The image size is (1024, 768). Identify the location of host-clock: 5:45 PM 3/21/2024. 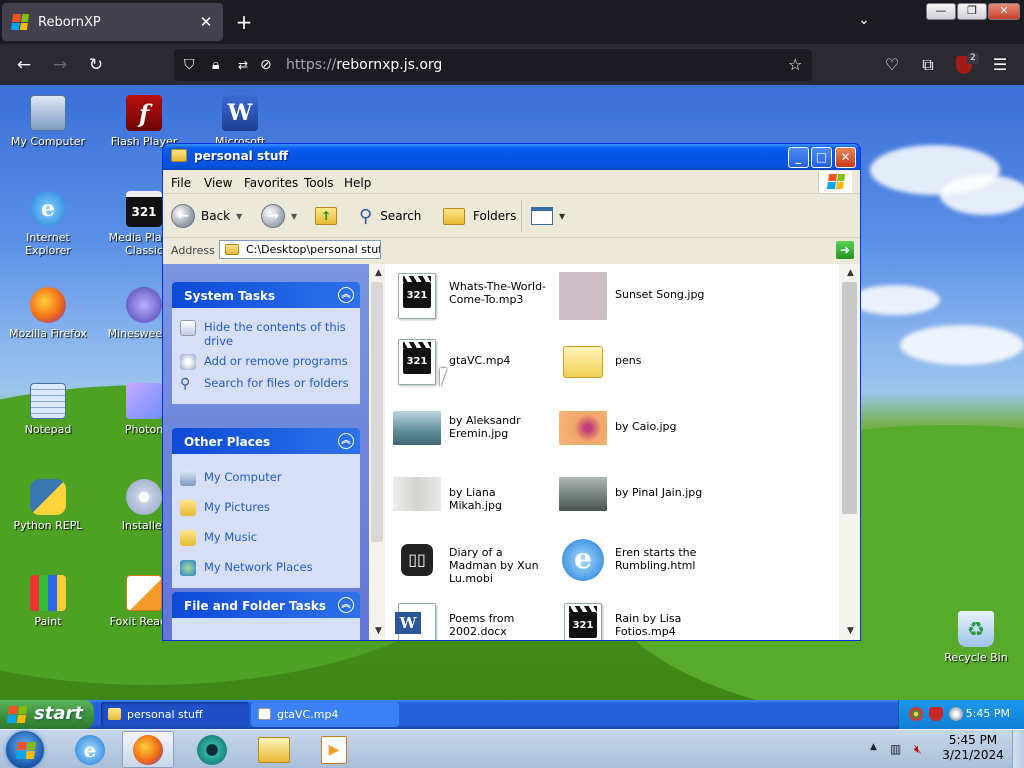
(973, 748).